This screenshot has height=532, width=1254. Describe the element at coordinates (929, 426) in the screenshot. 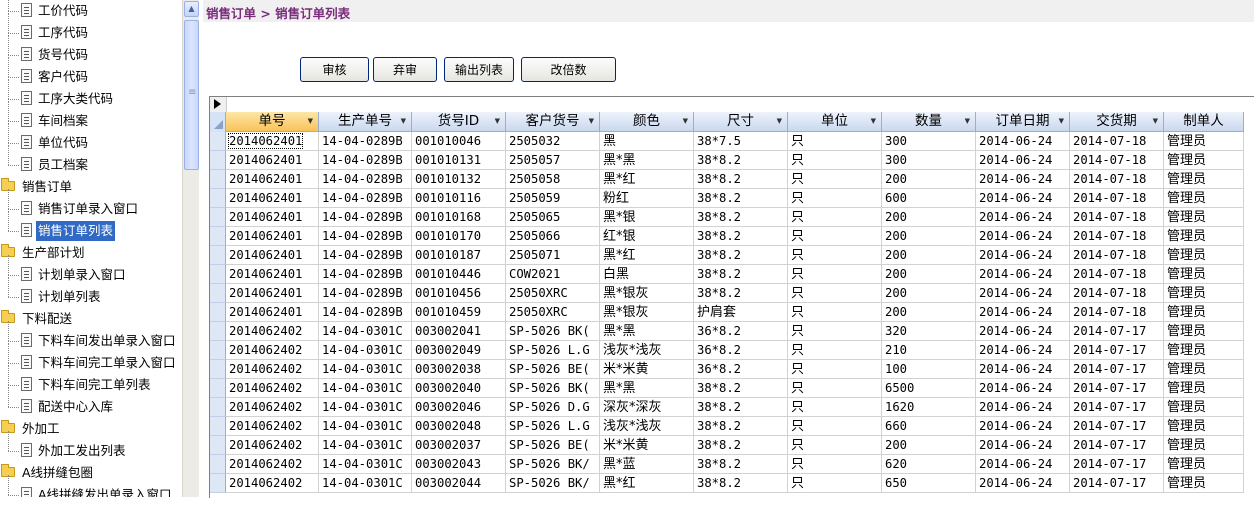

I see `table-cell: 660` at that location.